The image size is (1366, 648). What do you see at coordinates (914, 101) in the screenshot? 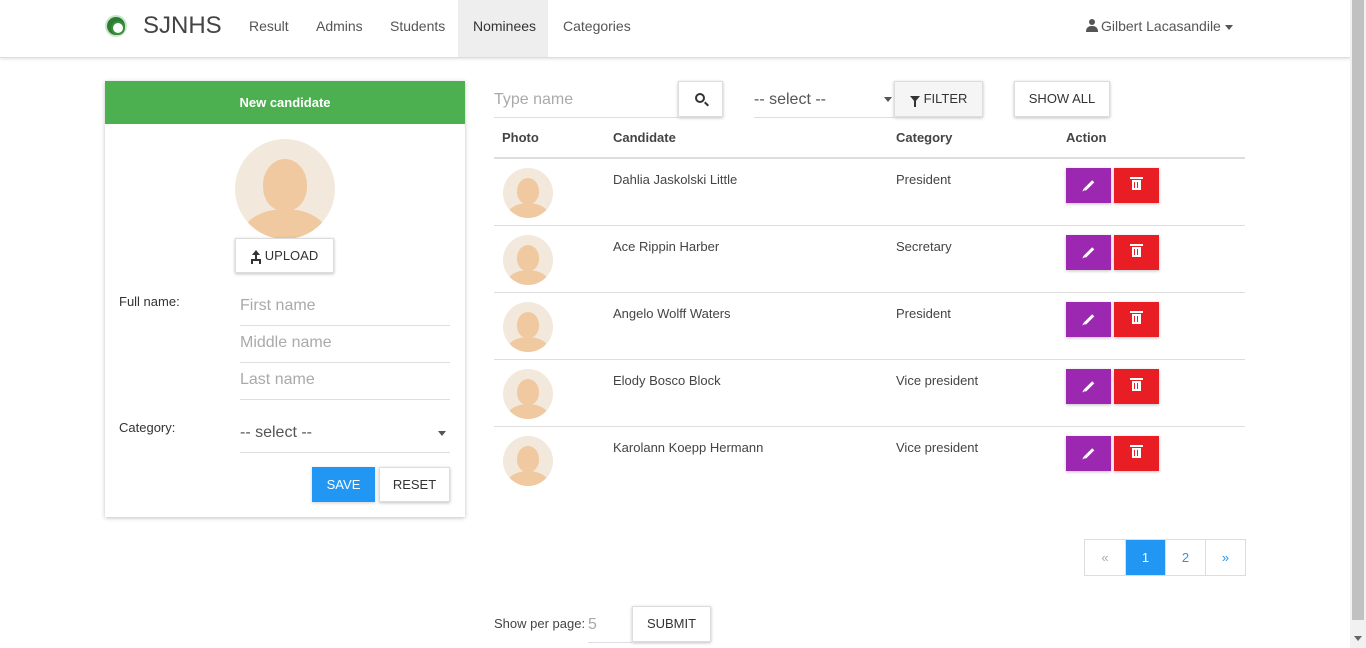
I see `filter-icon` at bounding box center [914, 101].